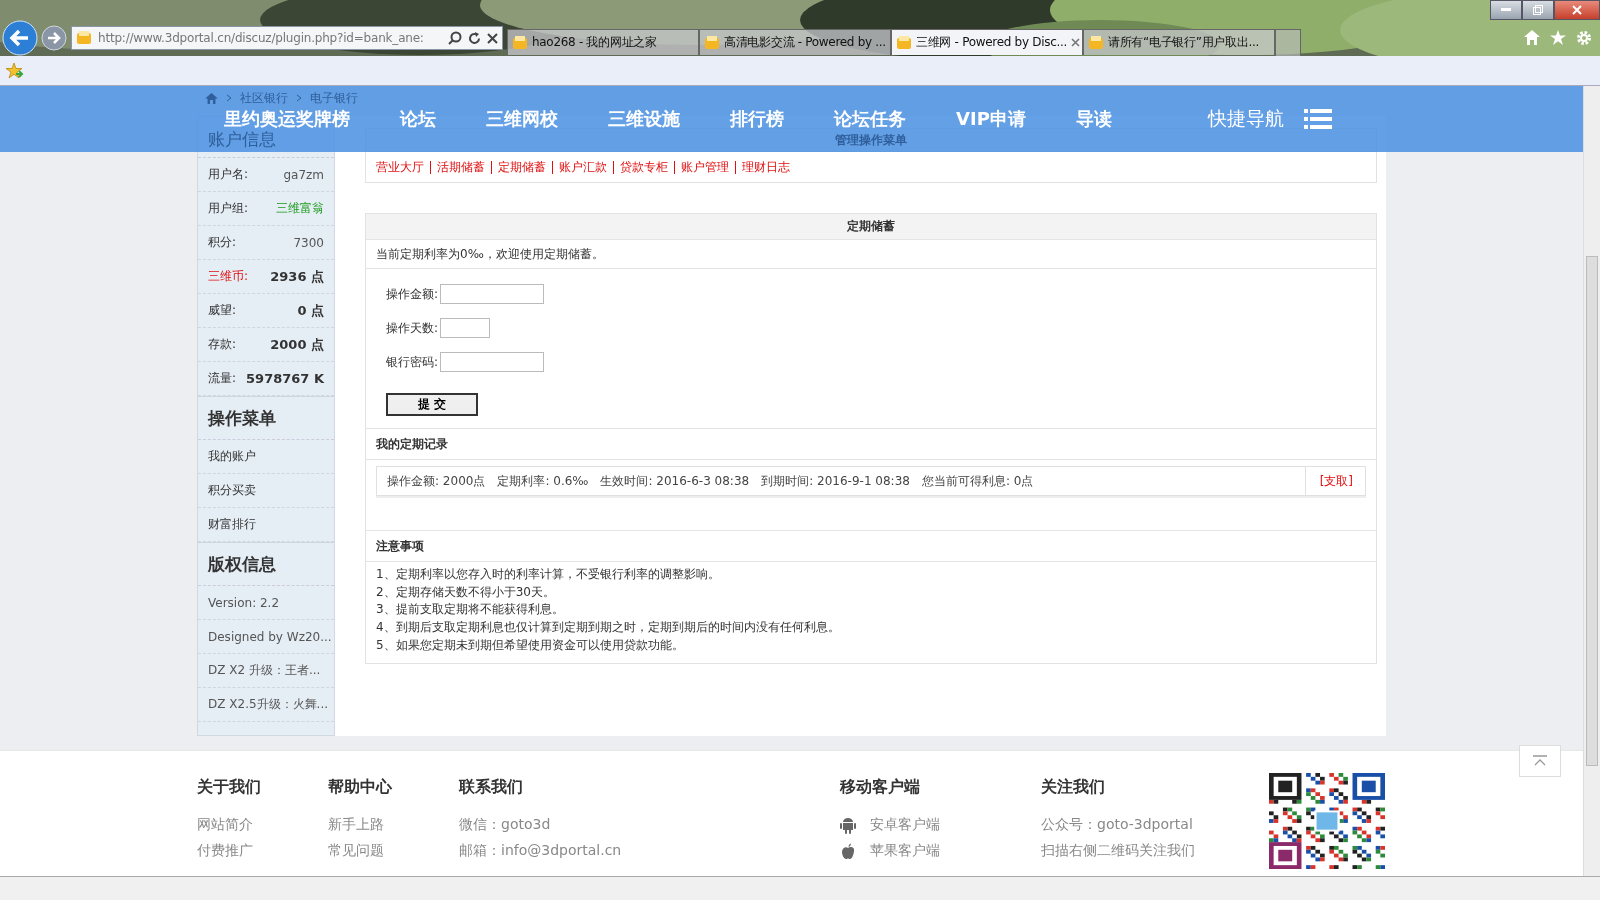  I want to click on footer-heading: 联系我们, so click(491, 787).